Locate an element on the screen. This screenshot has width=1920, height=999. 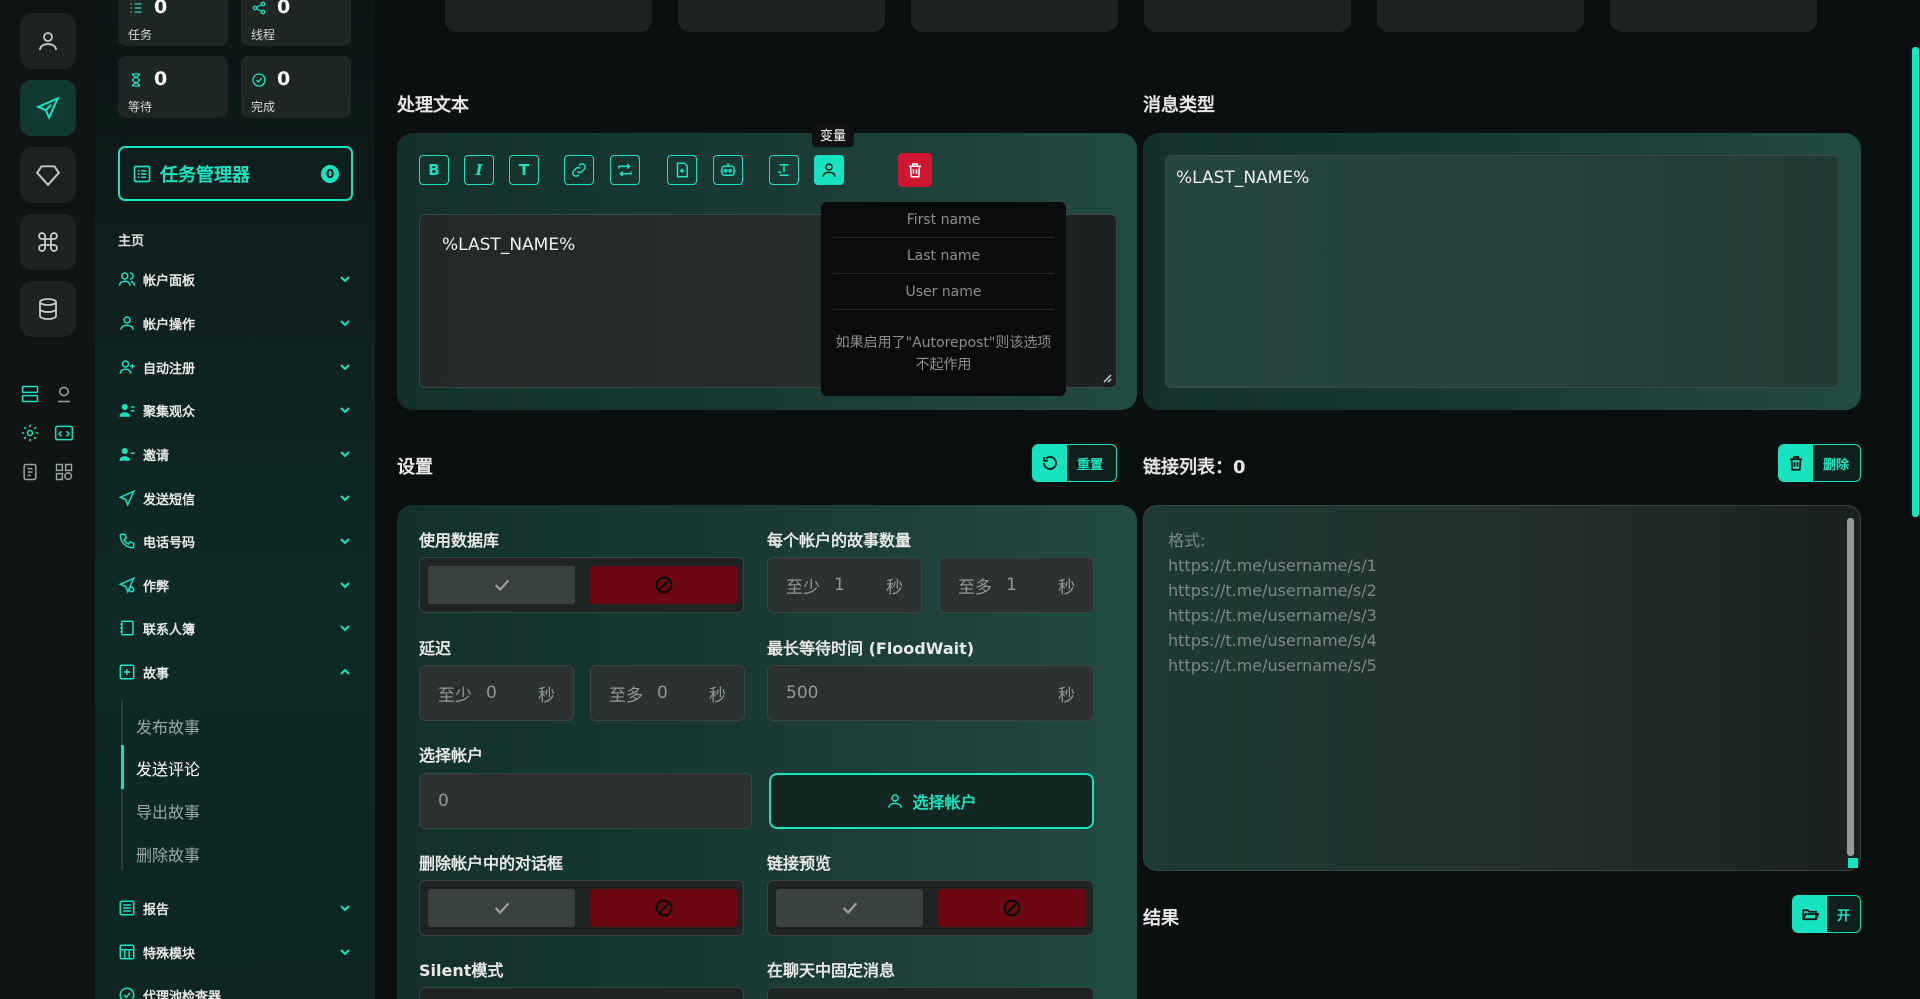
delete-dialogs-no is located at coordinates (663, 908).